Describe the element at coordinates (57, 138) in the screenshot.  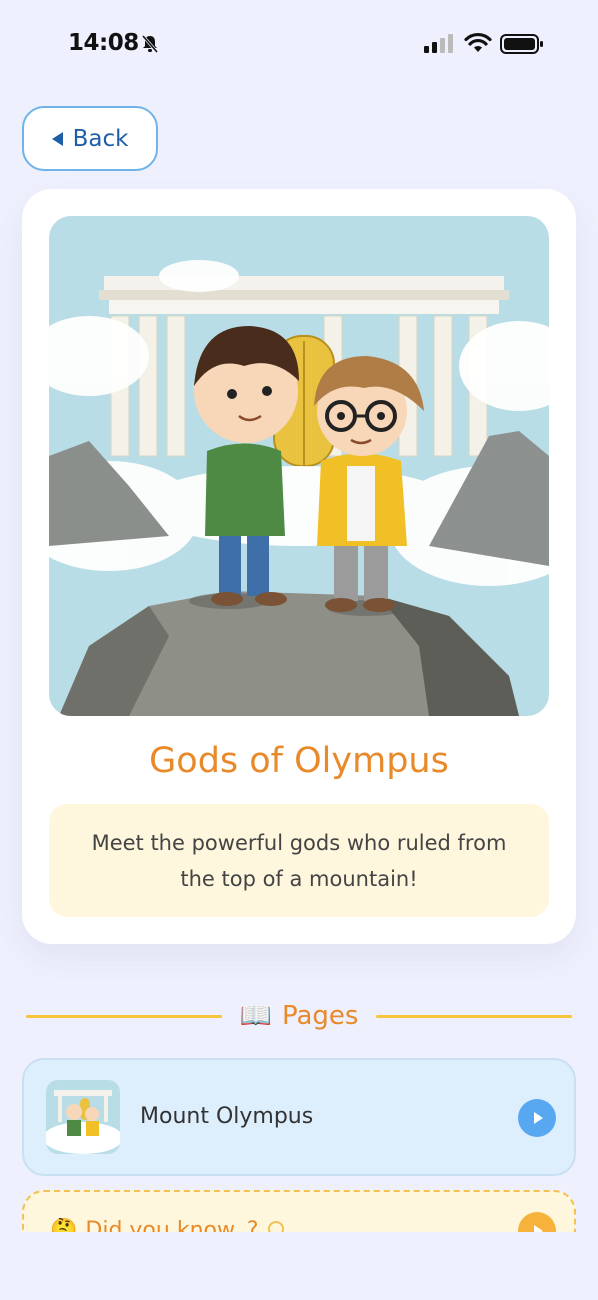
I see `triangle-left-icon` at that location.